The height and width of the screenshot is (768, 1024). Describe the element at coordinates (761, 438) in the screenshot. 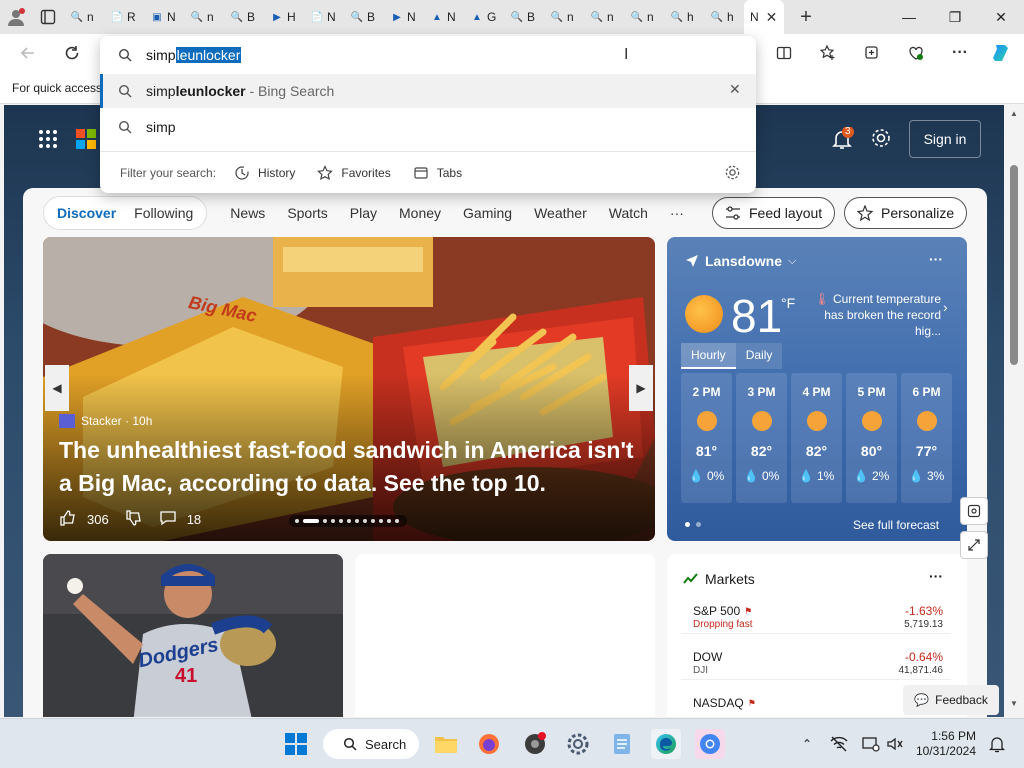

I see `hour-slot: 3 PM 82° 💧 0%` at that location.